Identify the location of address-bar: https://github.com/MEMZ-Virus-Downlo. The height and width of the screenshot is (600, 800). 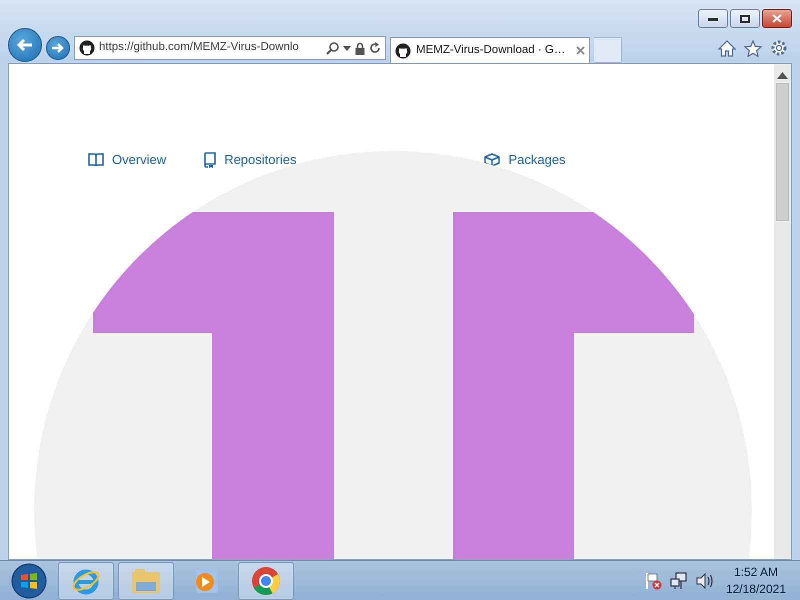
(230, 48).